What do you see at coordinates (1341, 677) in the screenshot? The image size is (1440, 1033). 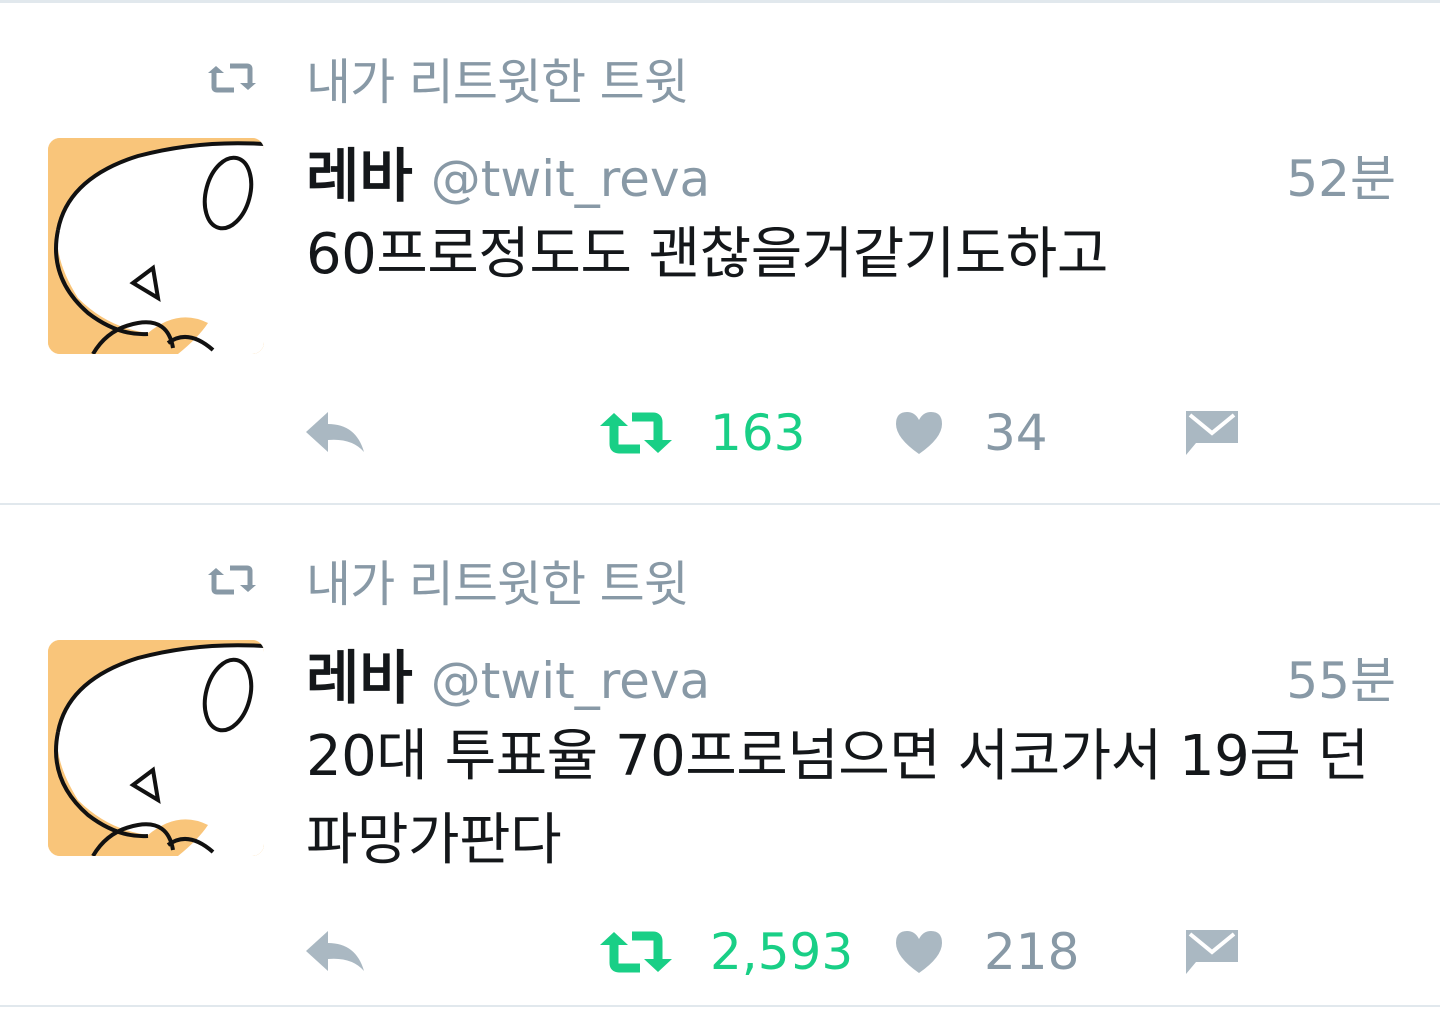 I see `timestamp: 55분` at bounding box center [1341, 677].